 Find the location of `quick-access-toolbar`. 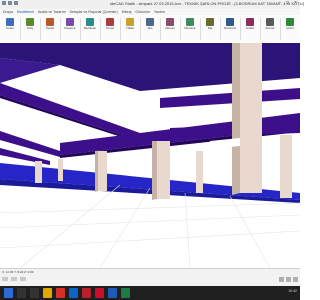

quick-access-toolbar is located at coordinates (10, 3).